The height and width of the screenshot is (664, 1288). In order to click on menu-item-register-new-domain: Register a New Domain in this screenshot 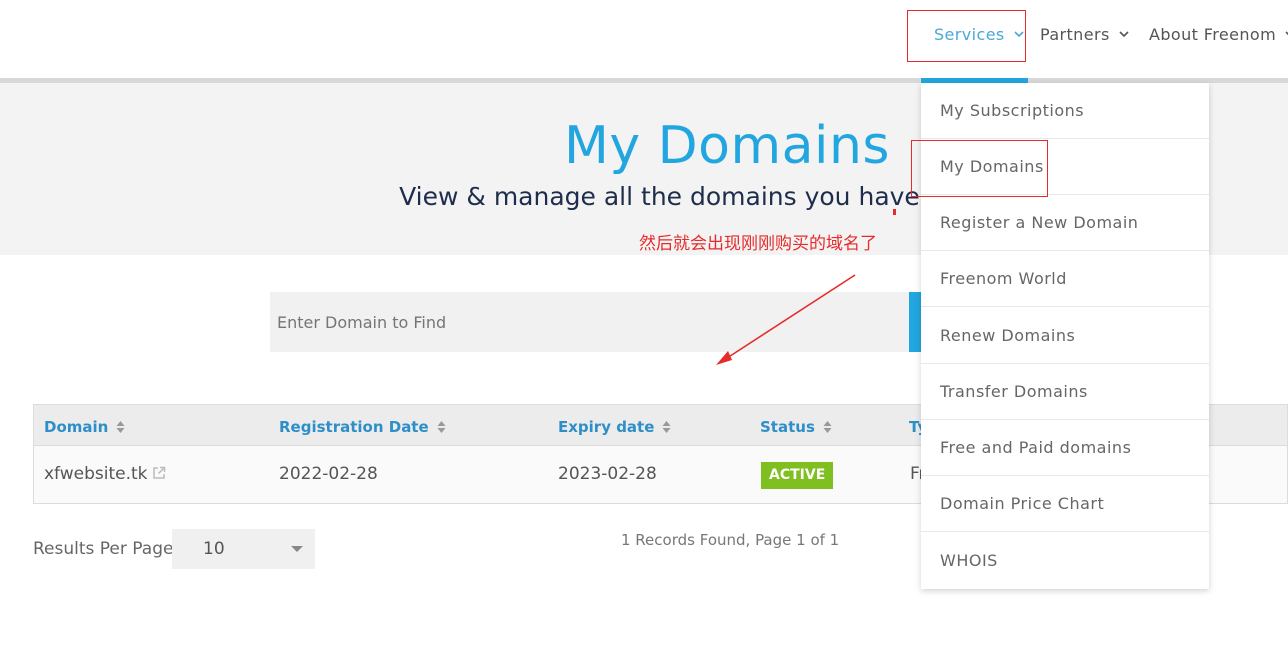, I will do `click(1065, 223)`.